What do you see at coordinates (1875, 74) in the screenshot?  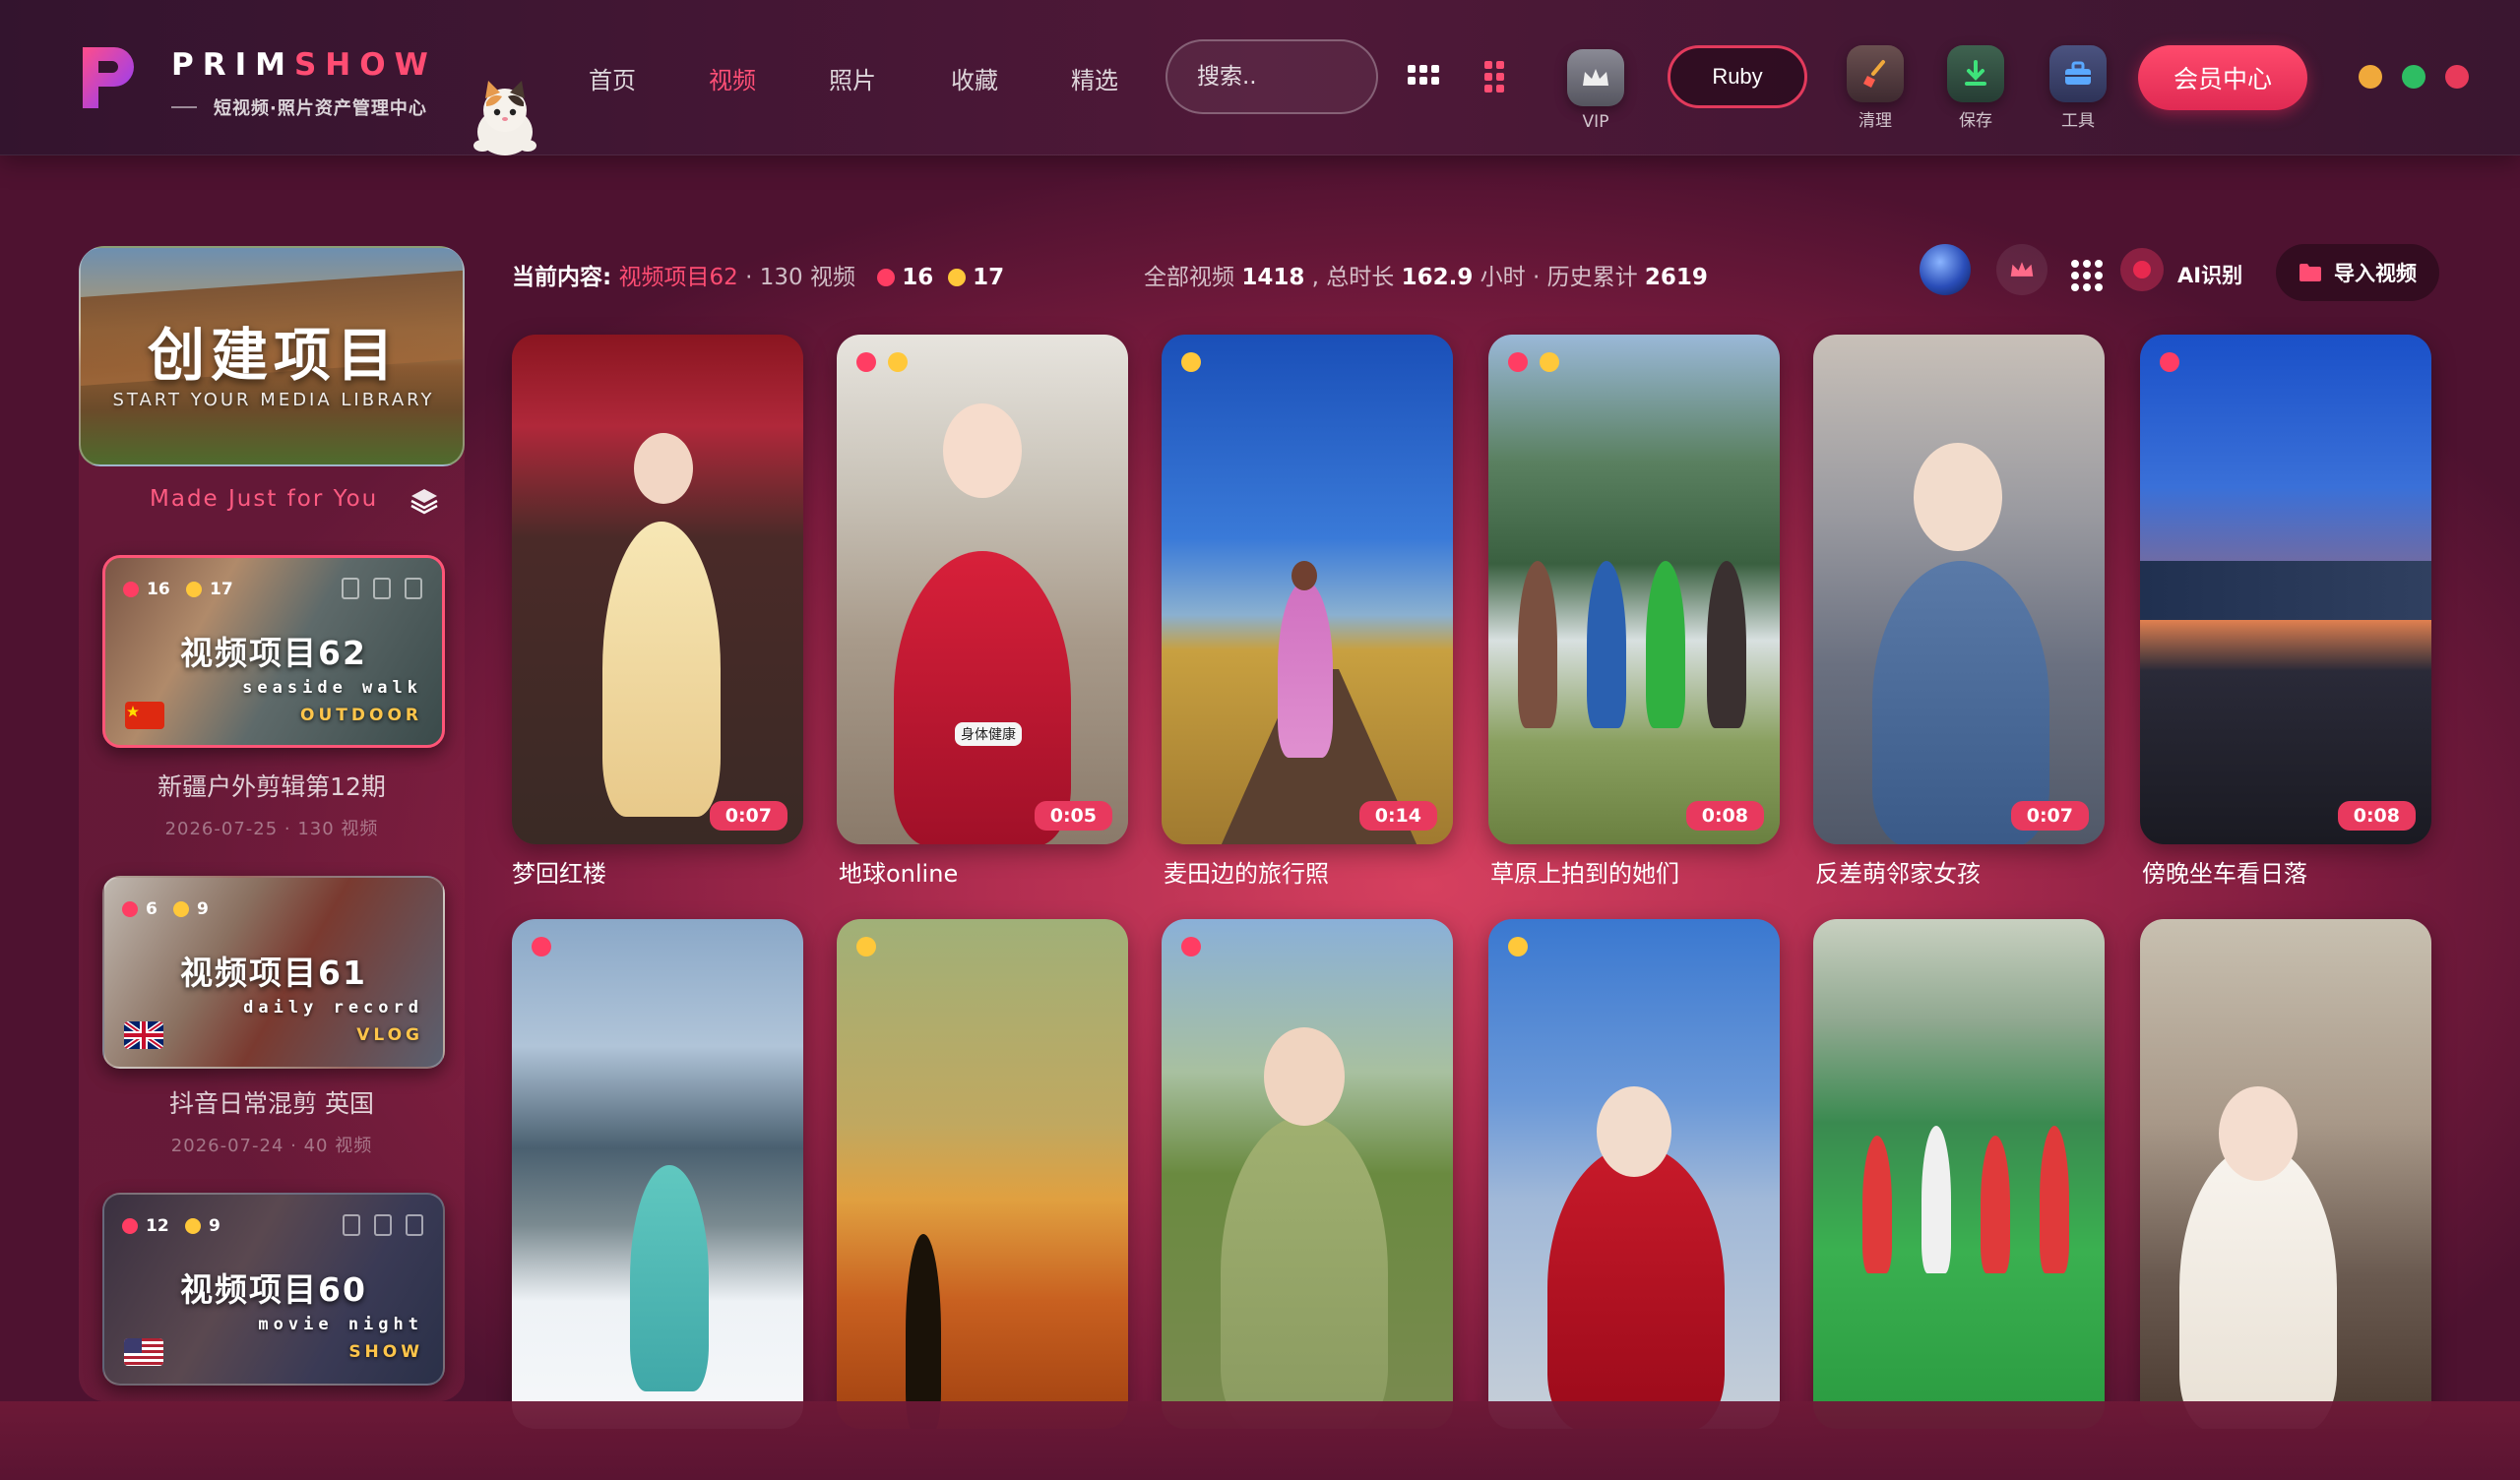 I see `clean-button` at bounding box center [1875, 74].